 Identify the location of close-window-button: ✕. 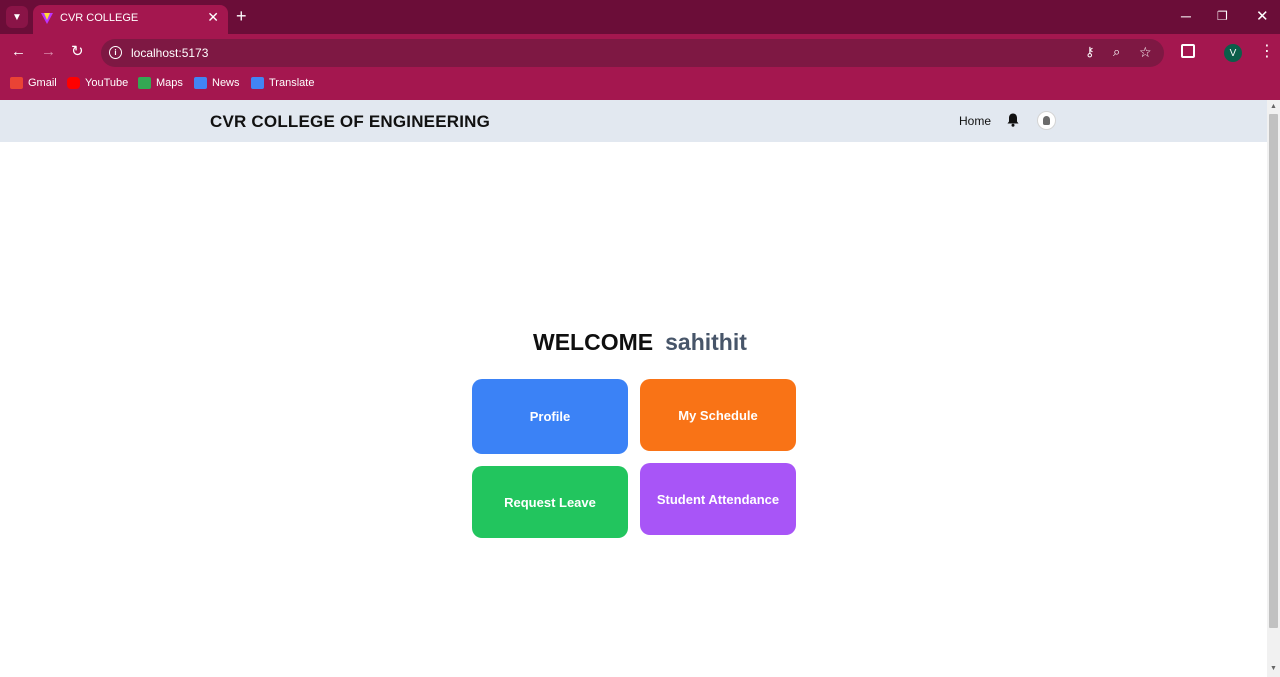
(1262, 16).